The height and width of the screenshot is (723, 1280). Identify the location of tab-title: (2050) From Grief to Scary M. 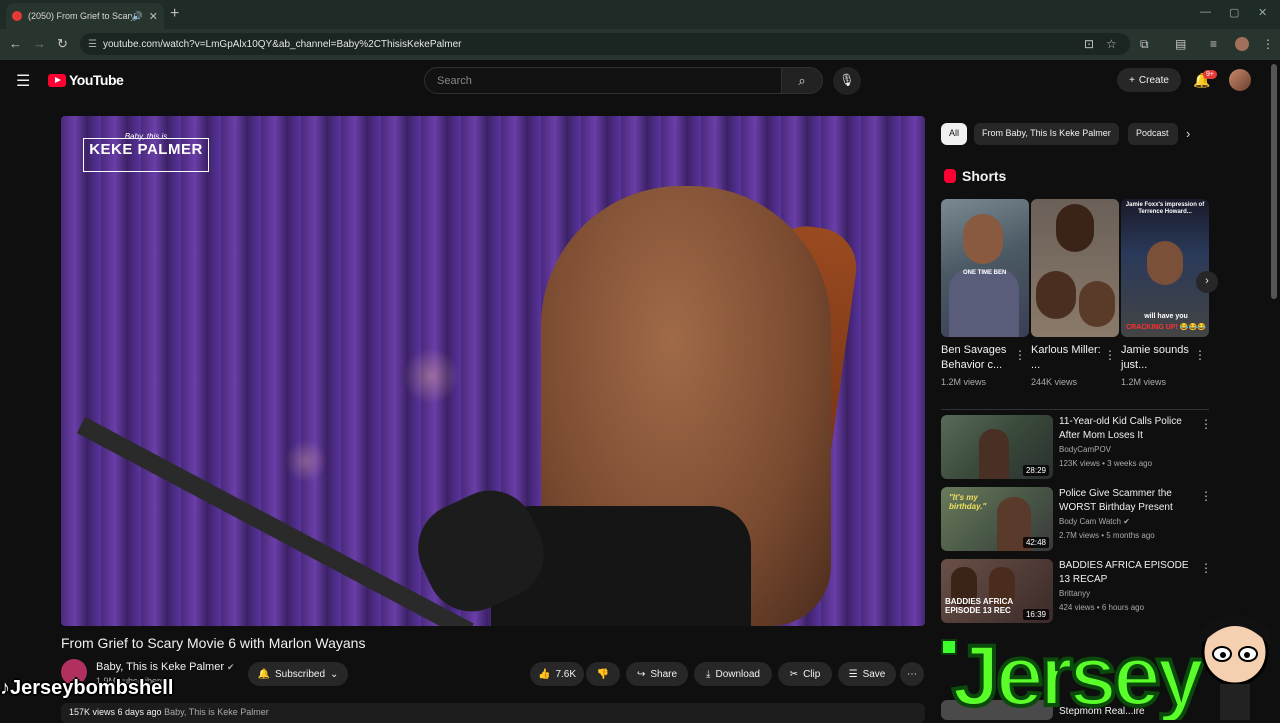
(80, 16).